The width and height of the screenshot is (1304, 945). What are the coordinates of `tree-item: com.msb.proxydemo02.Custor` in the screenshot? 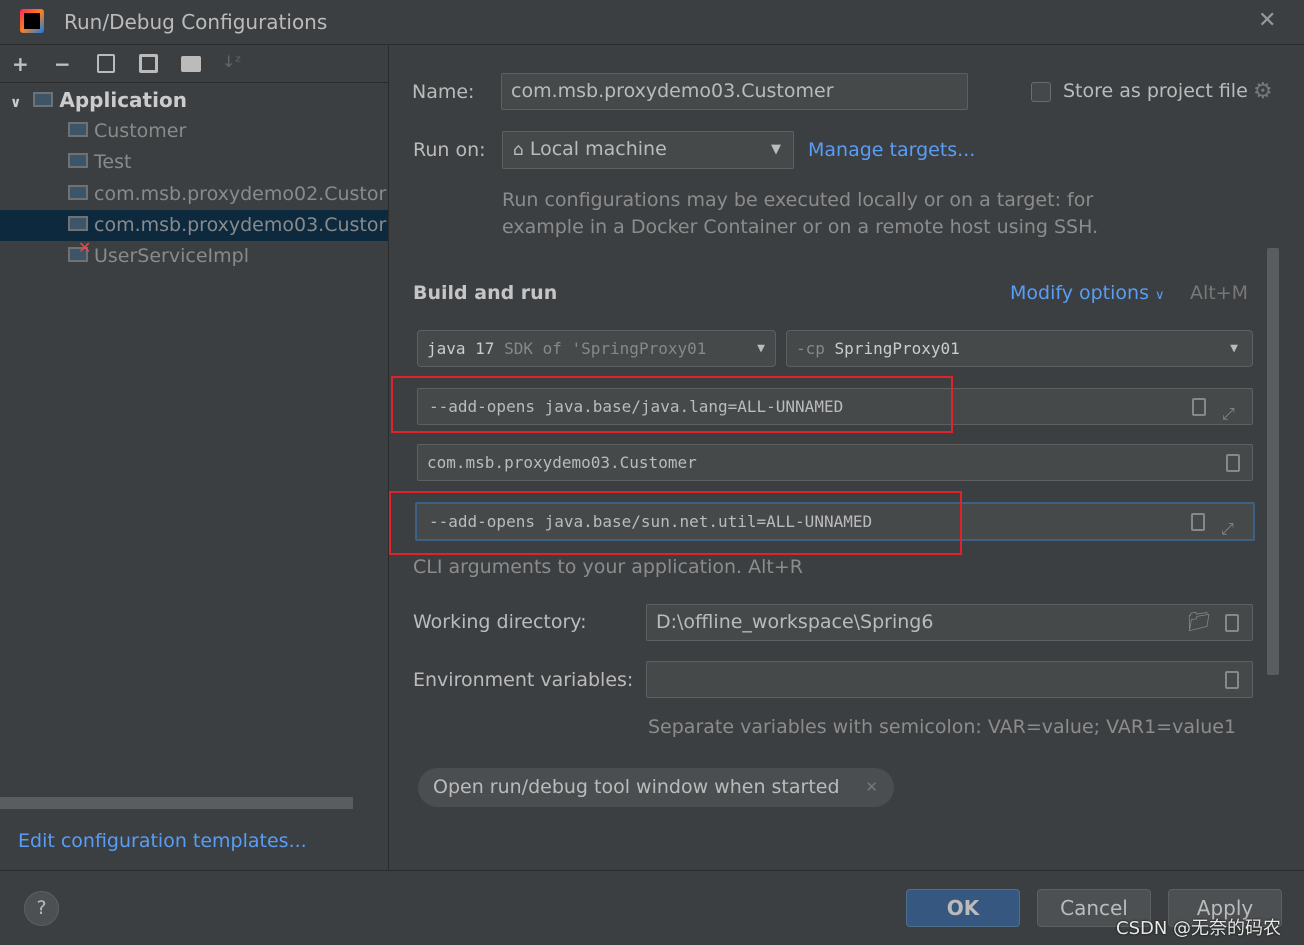 It's located at (194, 194).